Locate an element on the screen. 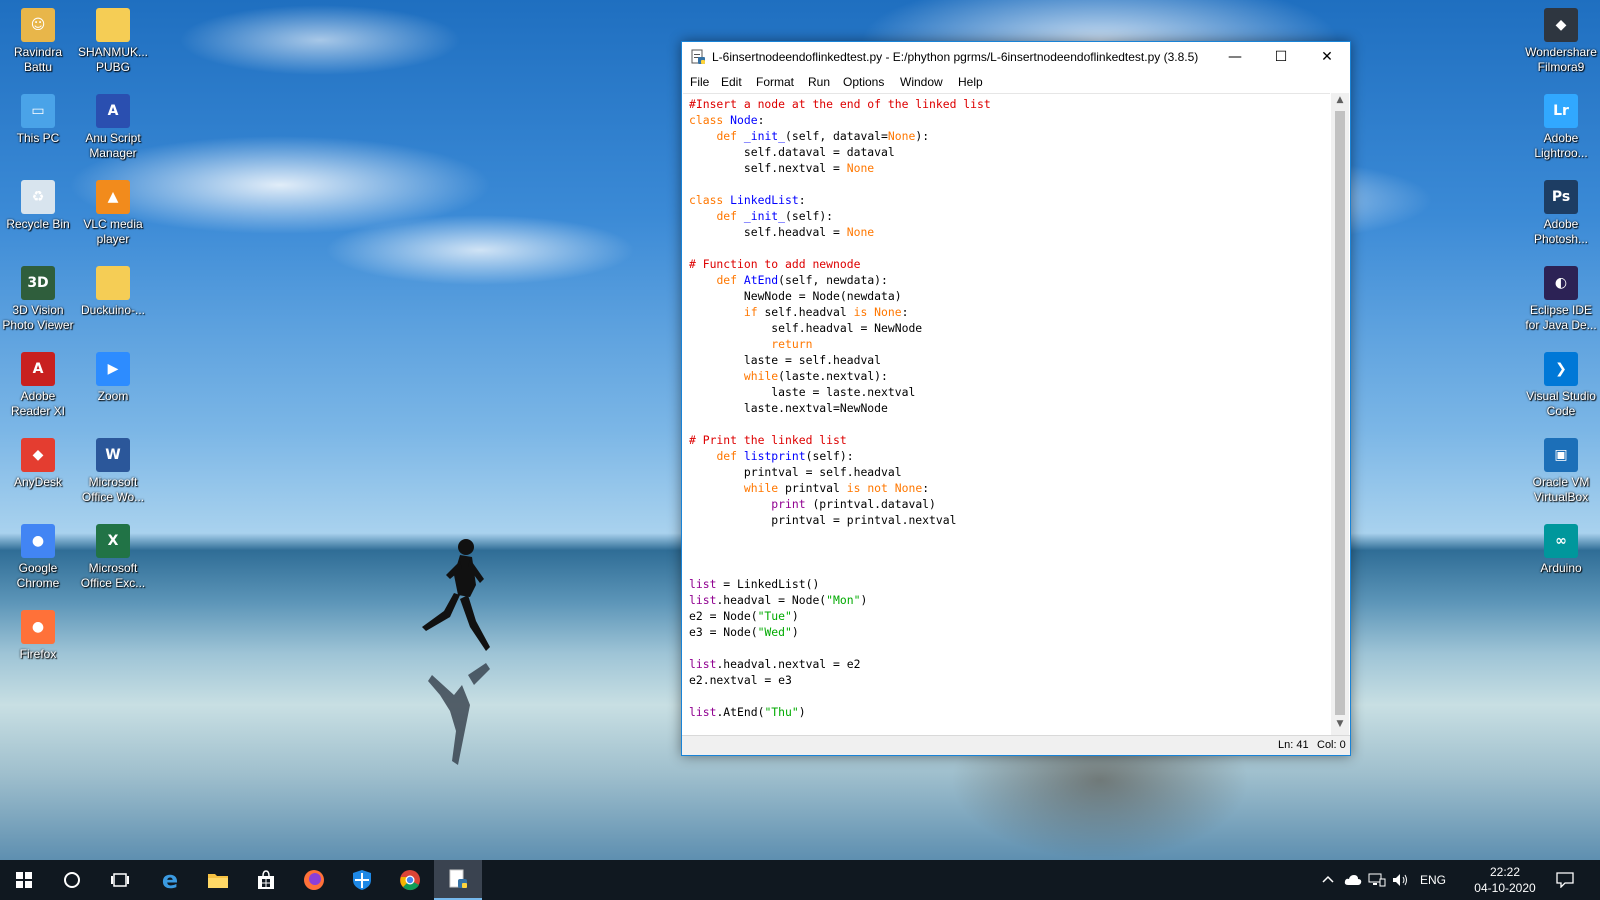 Image resolution: width=1600 pixels, height=900 pixels. desktop-icon-label: Oracle VM VirtualBox is located at coordinates (1561, 489).